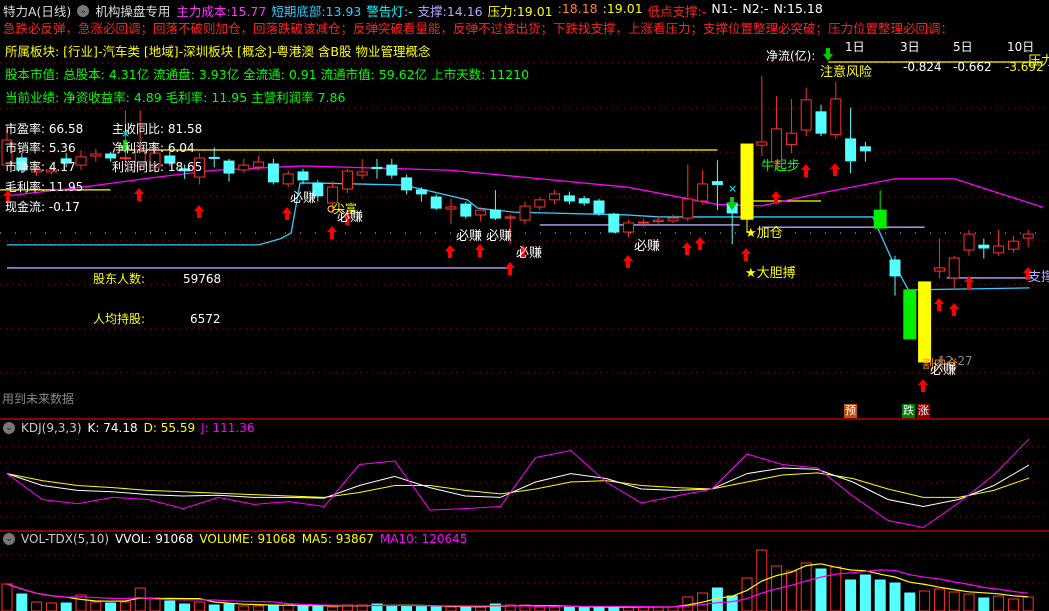 The image size is (1049, 611). Describe the element at coordinates (674, 11) in the screenshot. I see `header-item-label: 低点支撑:` at that location.